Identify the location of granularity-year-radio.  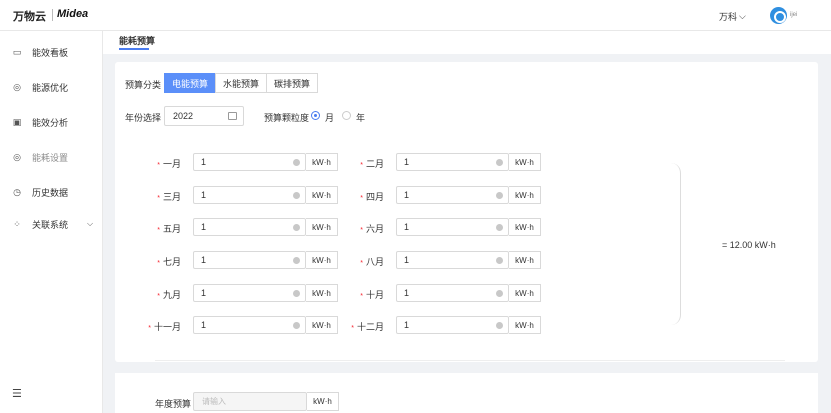
(346, 115).